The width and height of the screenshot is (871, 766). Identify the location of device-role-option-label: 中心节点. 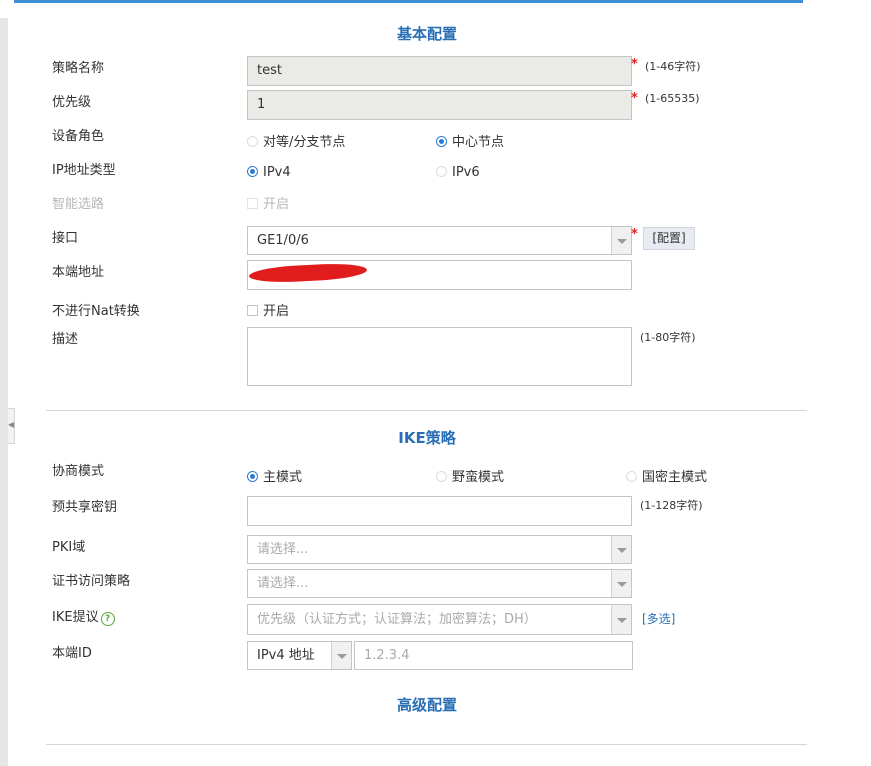
(478, 142).